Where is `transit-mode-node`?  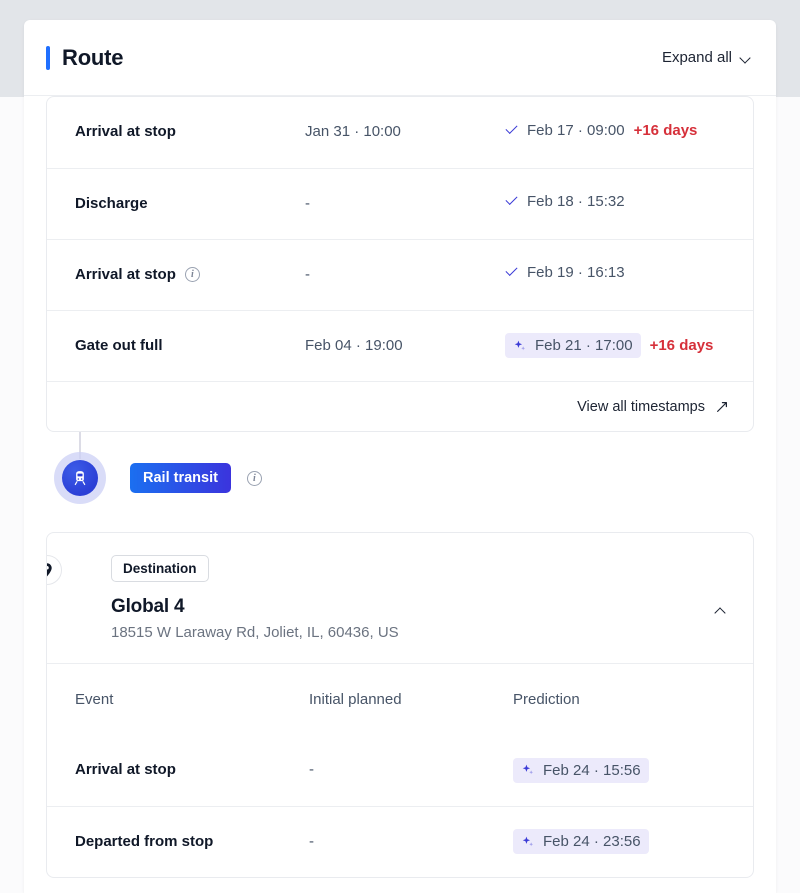
transit-mode-node is located at coordinates (80, 478).